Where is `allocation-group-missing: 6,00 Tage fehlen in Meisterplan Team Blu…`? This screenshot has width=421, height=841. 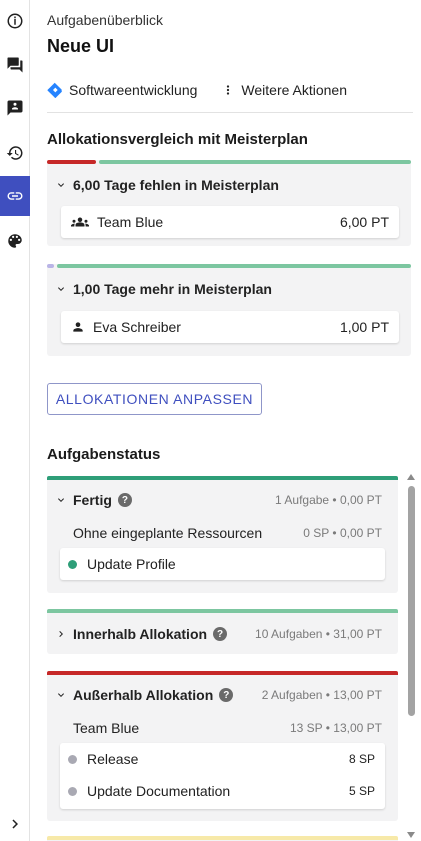
allocation-group-missing: 6,00 Tage fehlen in Meisterplan Team Blu… is located at coordinates (229, 203).